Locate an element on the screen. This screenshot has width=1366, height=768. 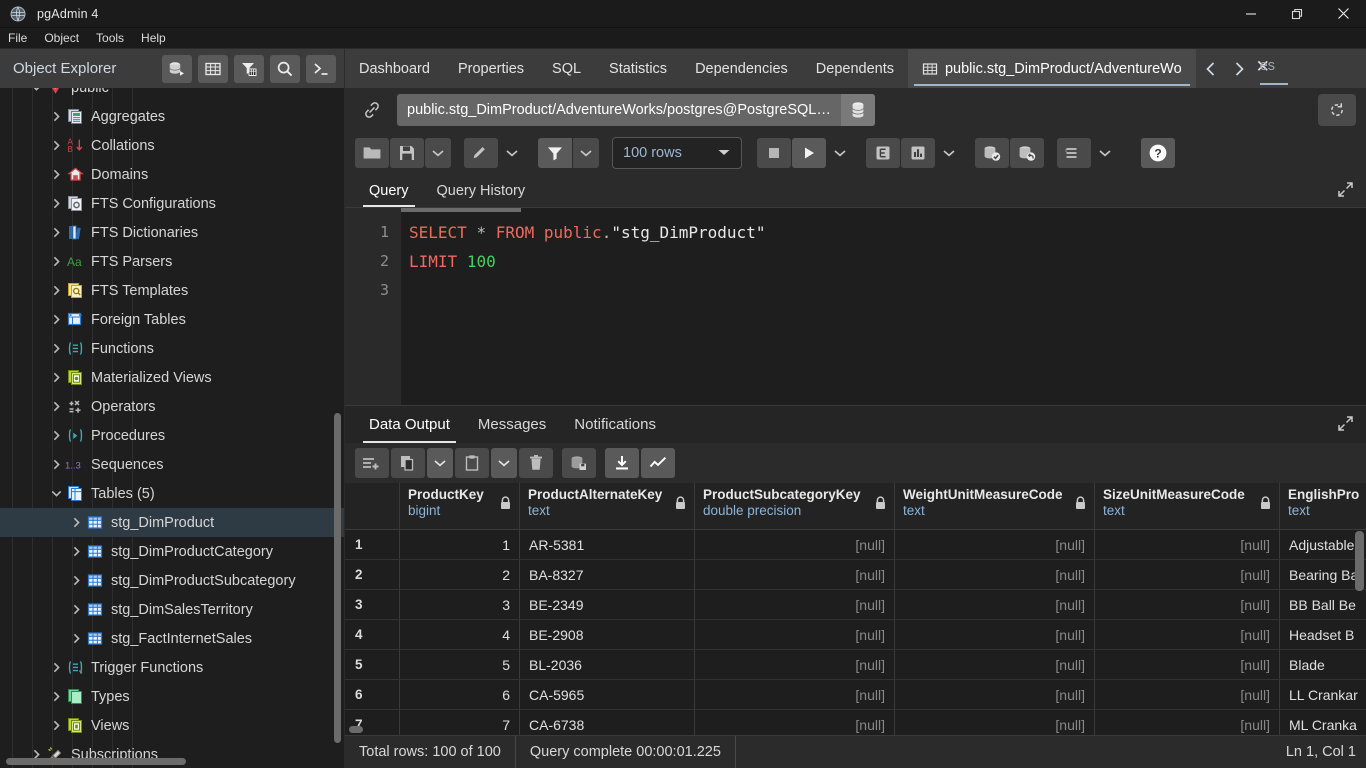
grid-horizontal-scrollbar is located at coordinates (356, 729).